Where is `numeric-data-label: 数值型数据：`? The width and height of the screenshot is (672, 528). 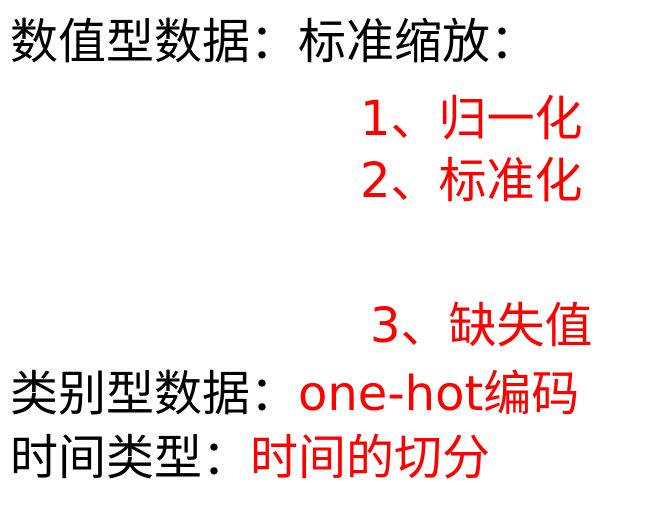
numeric-data-label: 数值型数据： is located at coordinates (154, 42).